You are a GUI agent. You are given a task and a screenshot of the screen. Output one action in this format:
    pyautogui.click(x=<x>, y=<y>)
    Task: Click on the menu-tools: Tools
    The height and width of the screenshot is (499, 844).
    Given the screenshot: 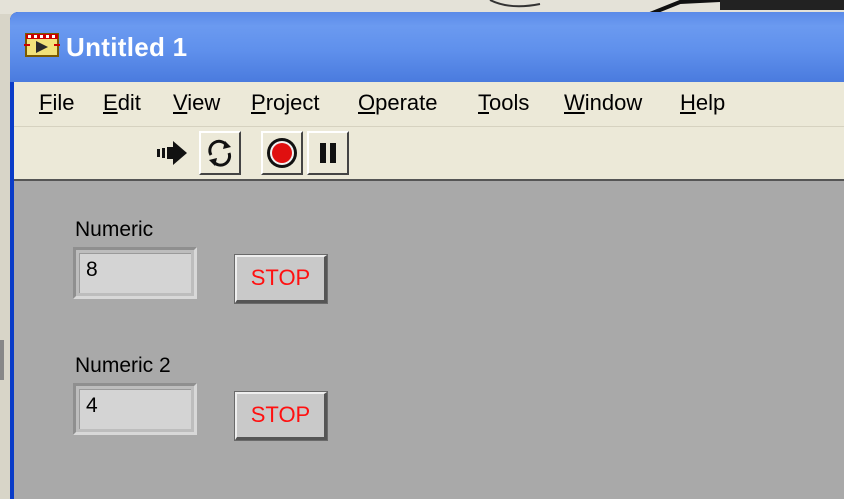 What is the action you would take?
    pyautogui.click(x=503, y=103)
    